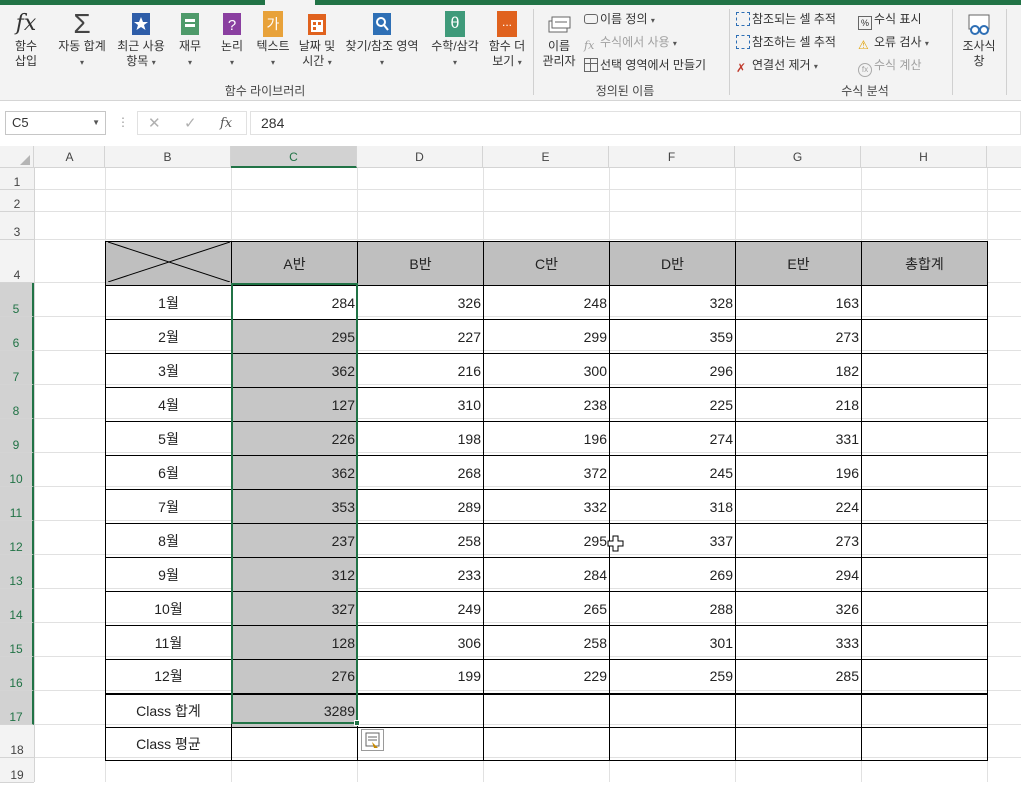  Describe the element at coordinates (777, 66) in the screenshot. I see `remove-arrows-button: ✗ 연결선 제거 ▾` at that location.